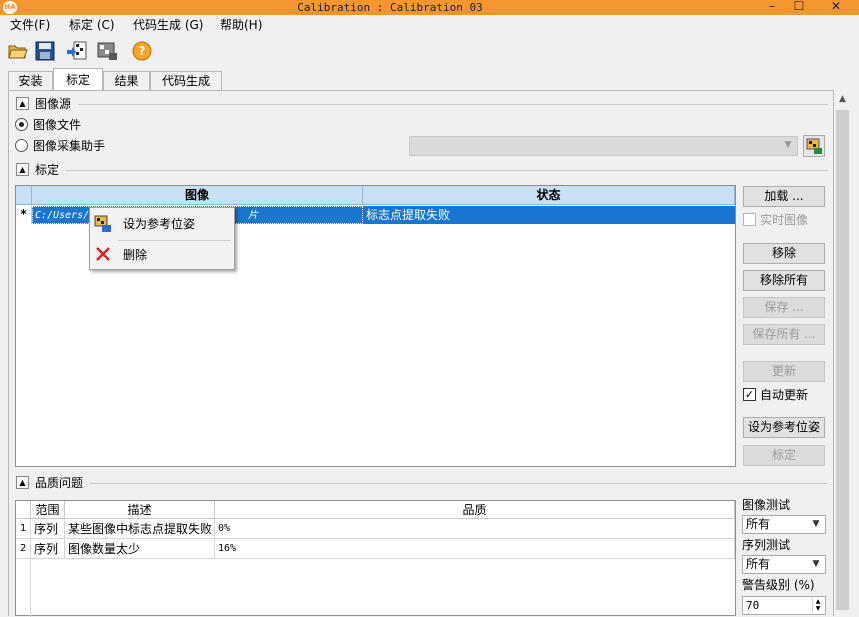 Image resolution: width=859 pixels, height=617 pixels. What do you see at coordinates (30, 80) in the screenshot?
I see `tab-install: 安装` at bounding box center [30, 80].